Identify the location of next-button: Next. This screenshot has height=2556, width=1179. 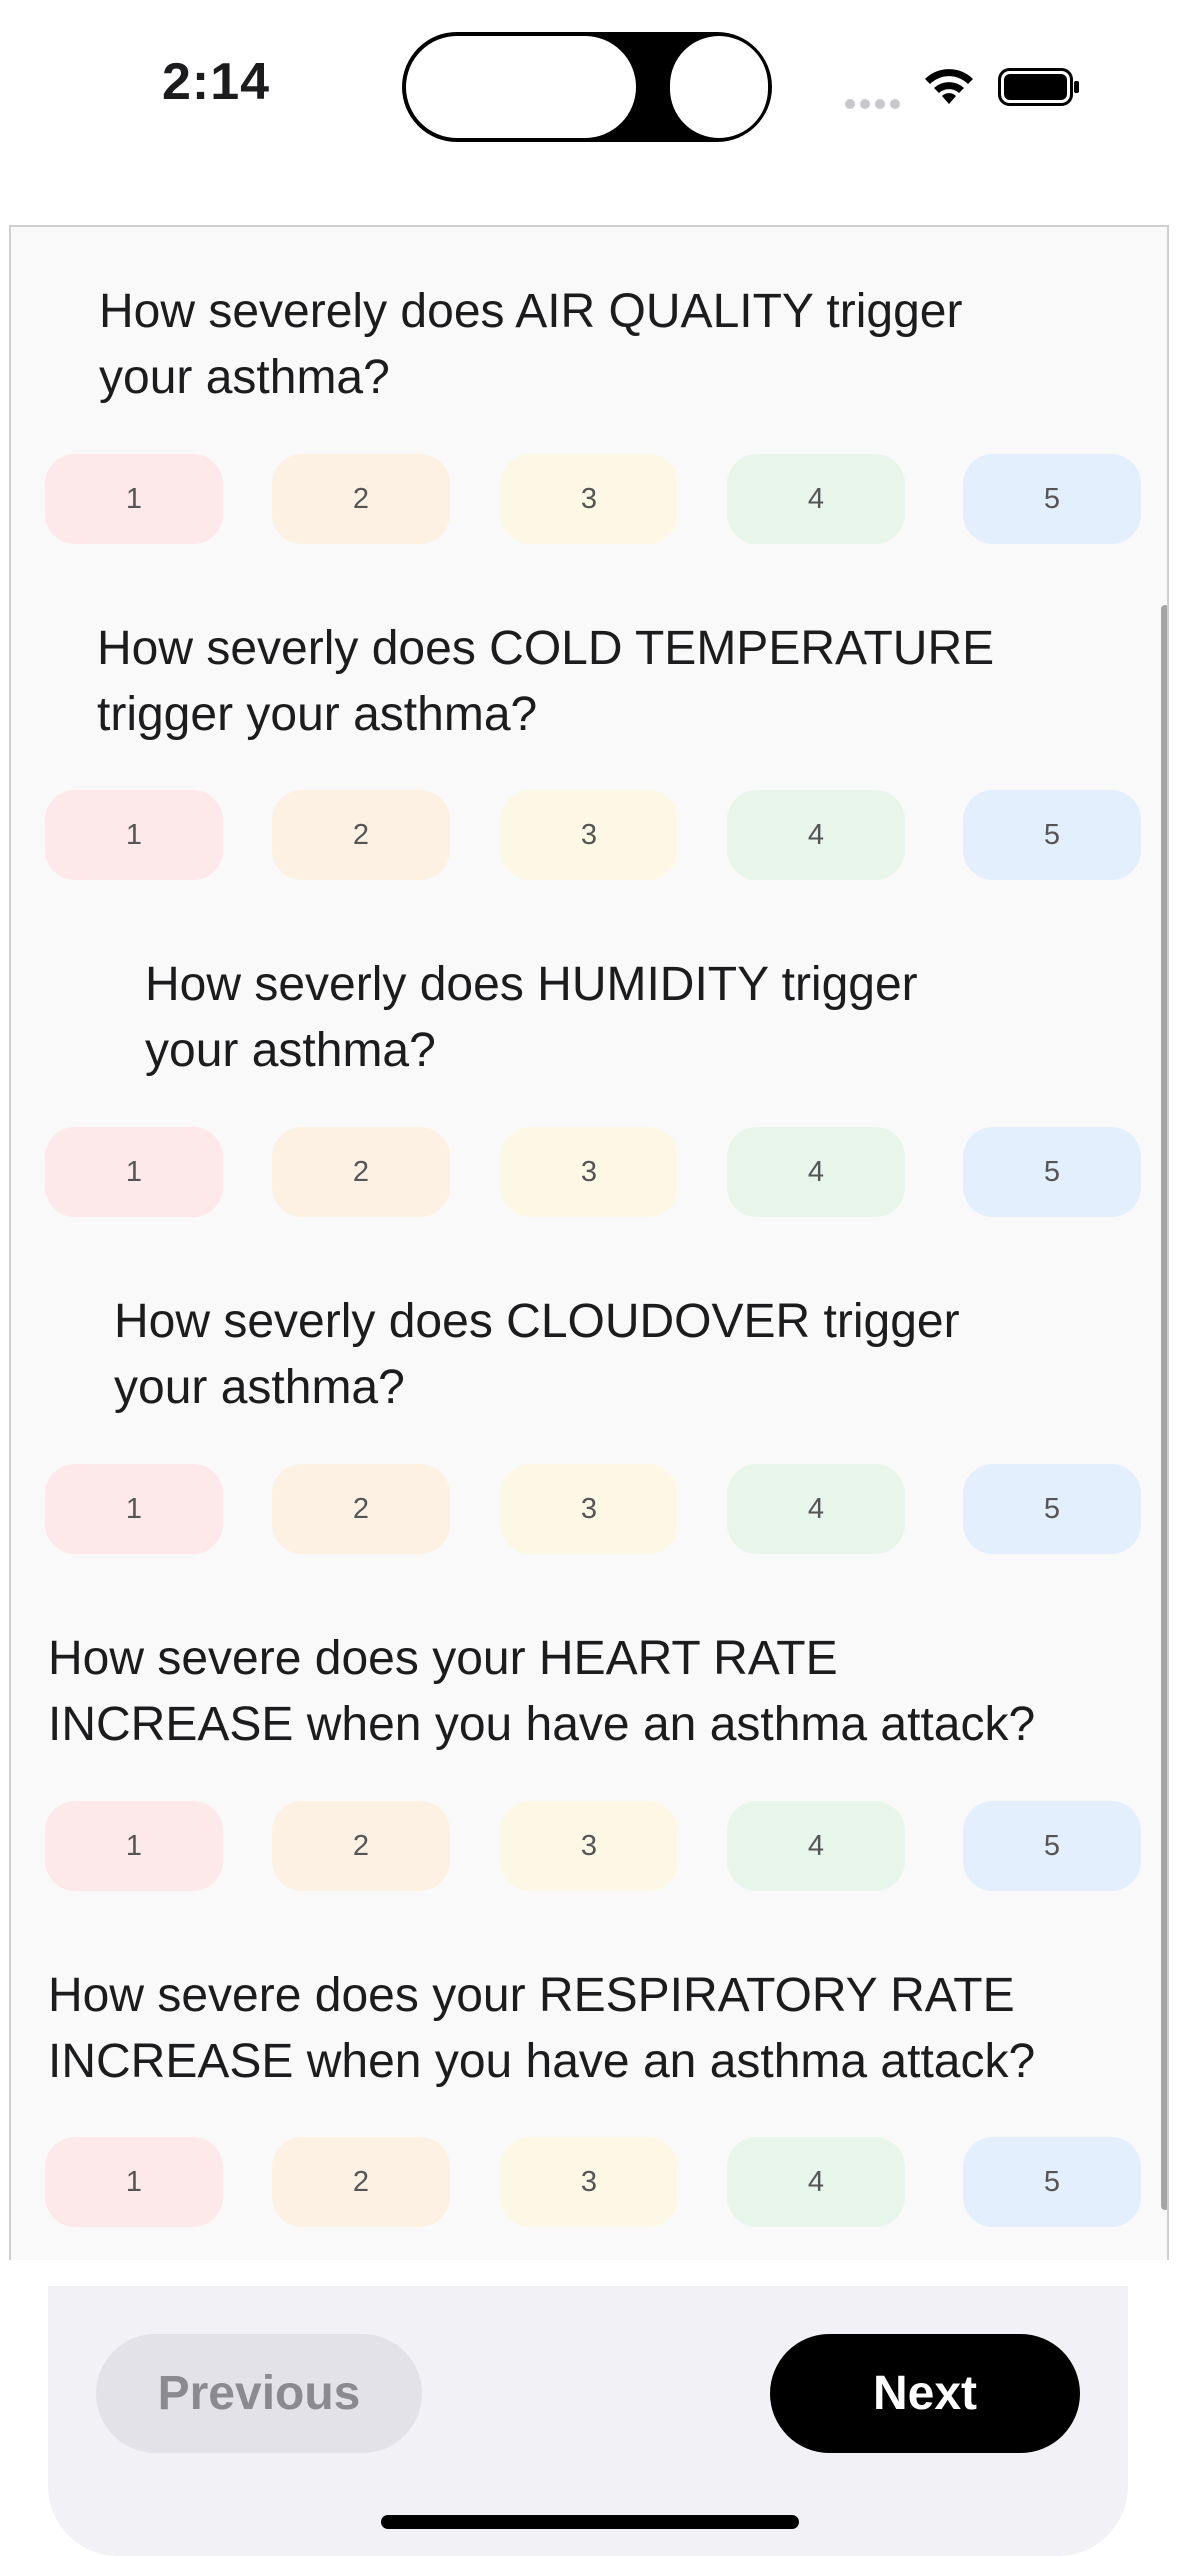
(925, 2393).